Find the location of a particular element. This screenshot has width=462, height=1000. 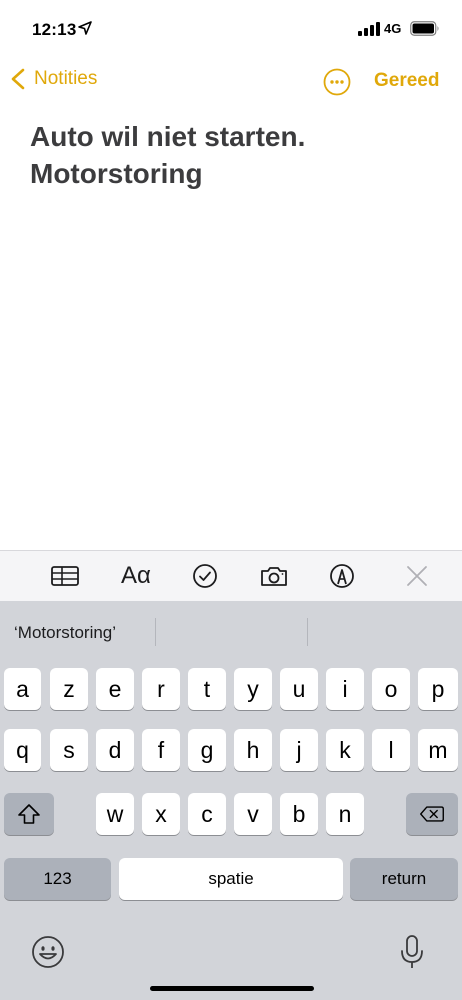

key-q: q is located at coordinates (22, 750).